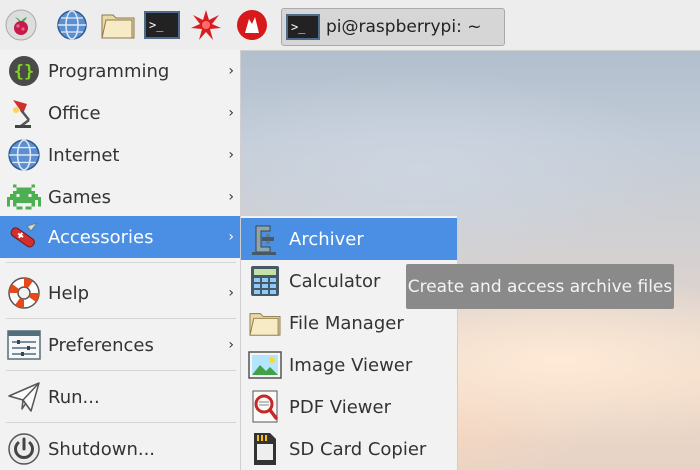 Image resolution: width=700 pixels, height=470 pixels. I want to click on menu-item-label: Preferences, so click(101, 345).